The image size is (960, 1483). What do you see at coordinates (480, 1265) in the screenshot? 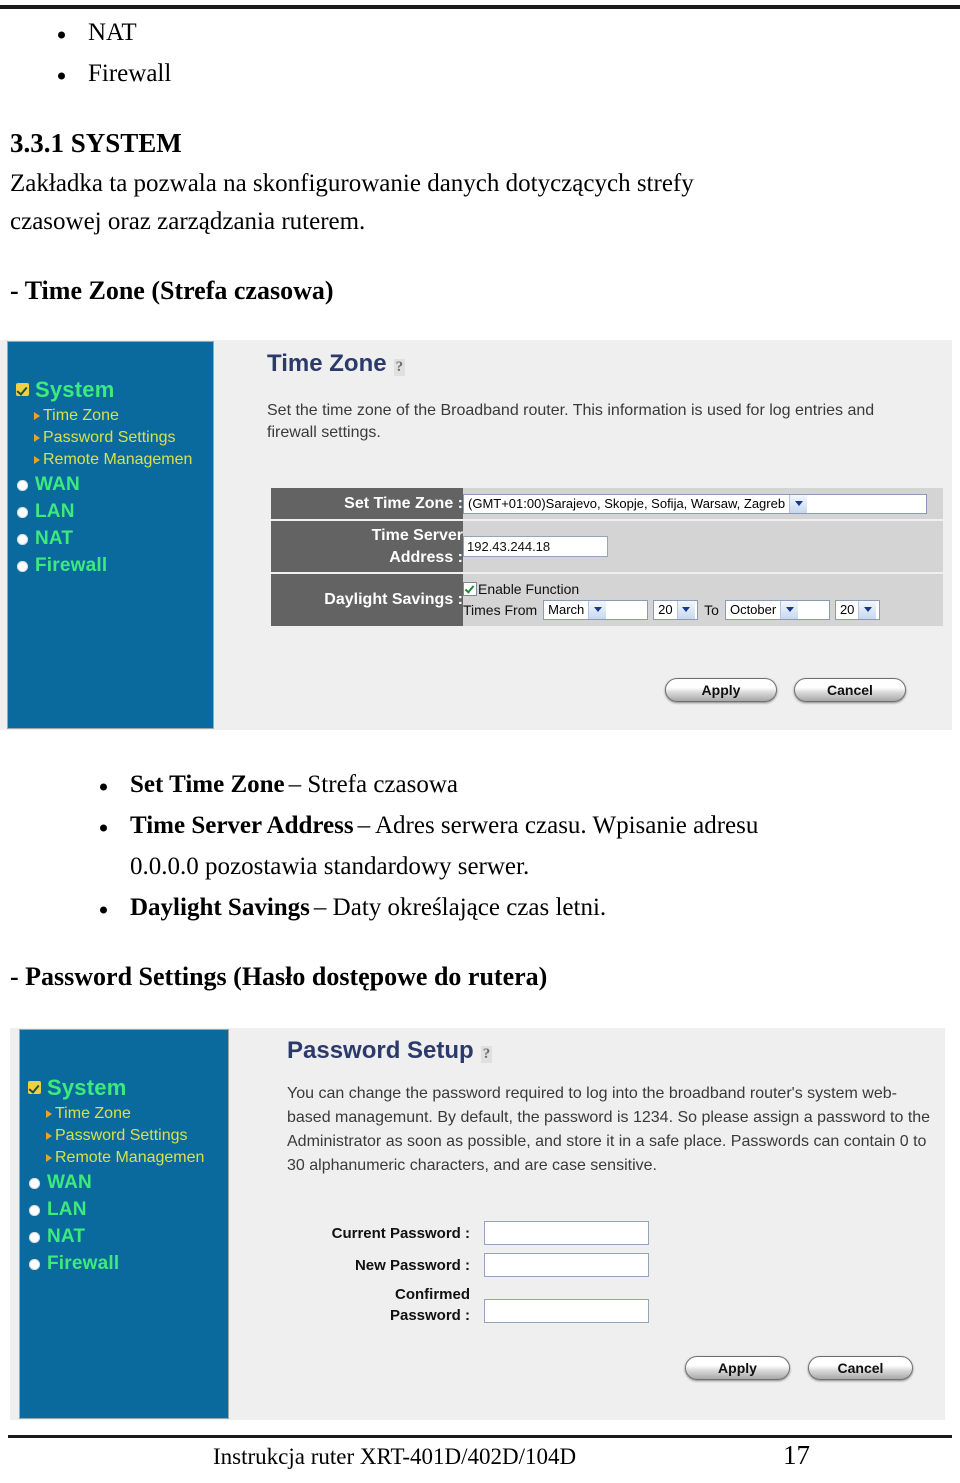
I see `form-row-new-password: New Password :` at bounding box center [480, 1265].